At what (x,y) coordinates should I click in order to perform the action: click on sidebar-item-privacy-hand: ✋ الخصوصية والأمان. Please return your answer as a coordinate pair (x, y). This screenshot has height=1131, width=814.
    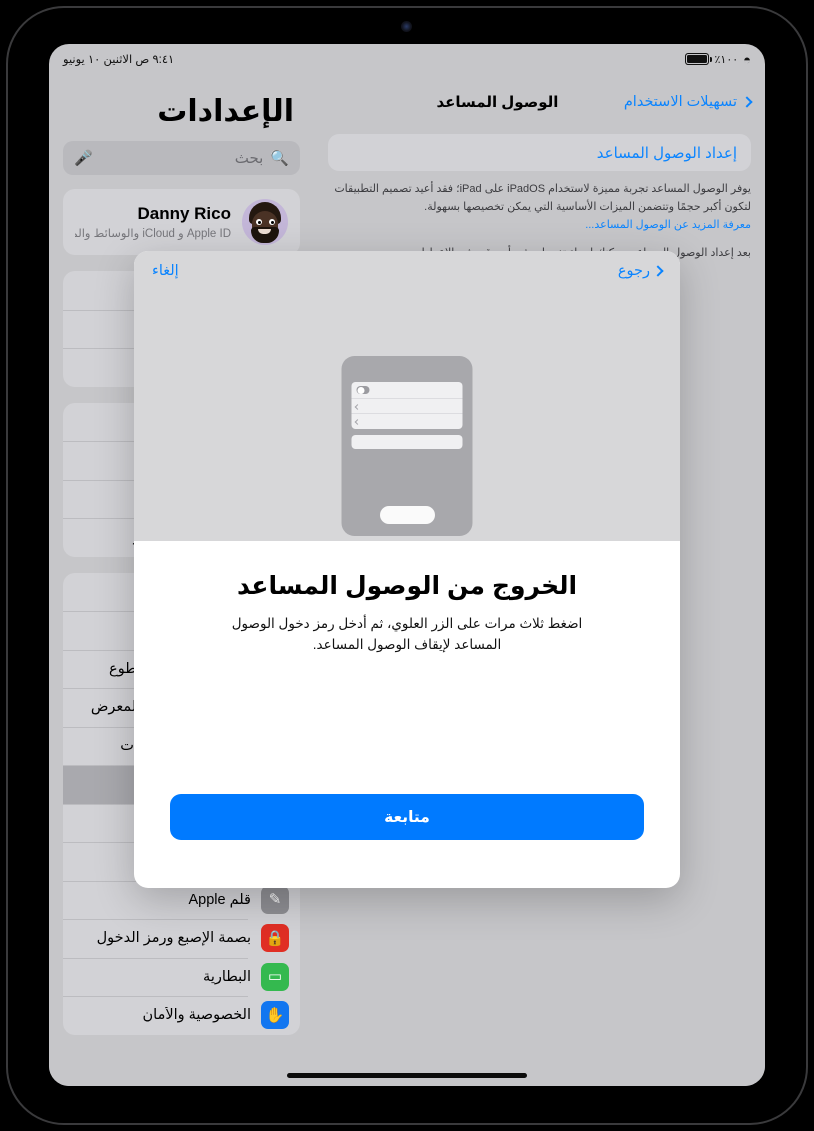
    Looking at the image, I should click on (181, 1015).